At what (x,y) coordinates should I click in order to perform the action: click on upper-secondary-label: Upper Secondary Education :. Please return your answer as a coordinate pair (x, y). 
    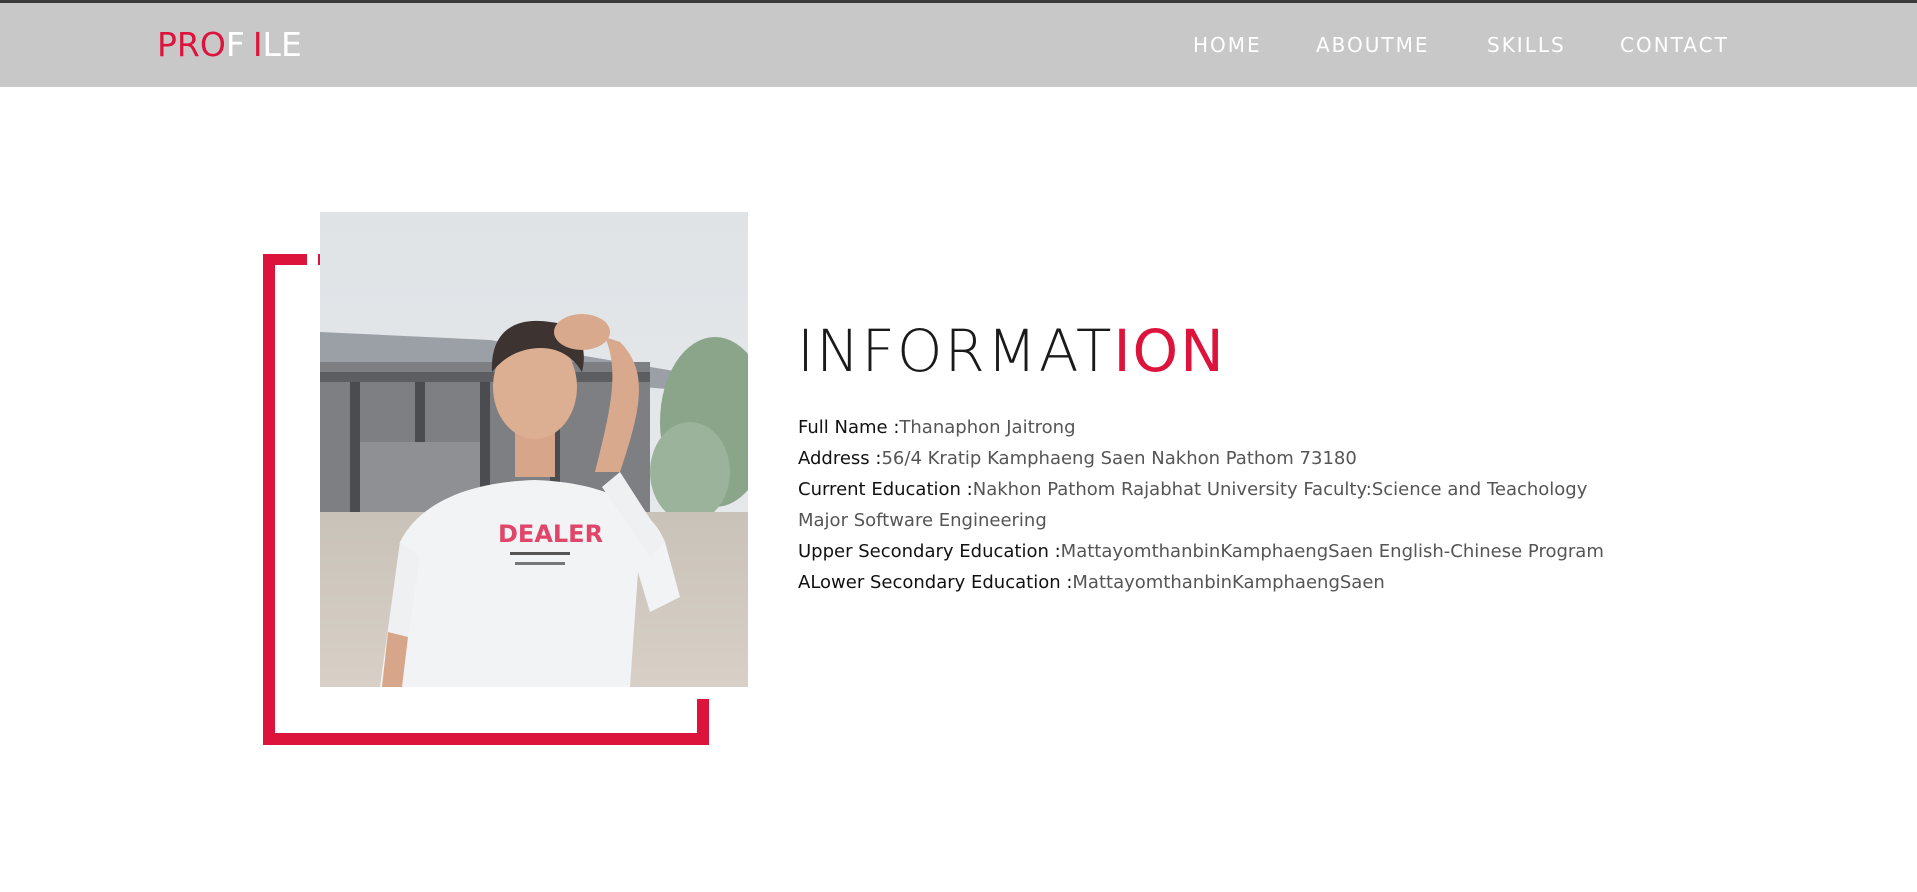
    Looking at the image, I should click on (929, 551).